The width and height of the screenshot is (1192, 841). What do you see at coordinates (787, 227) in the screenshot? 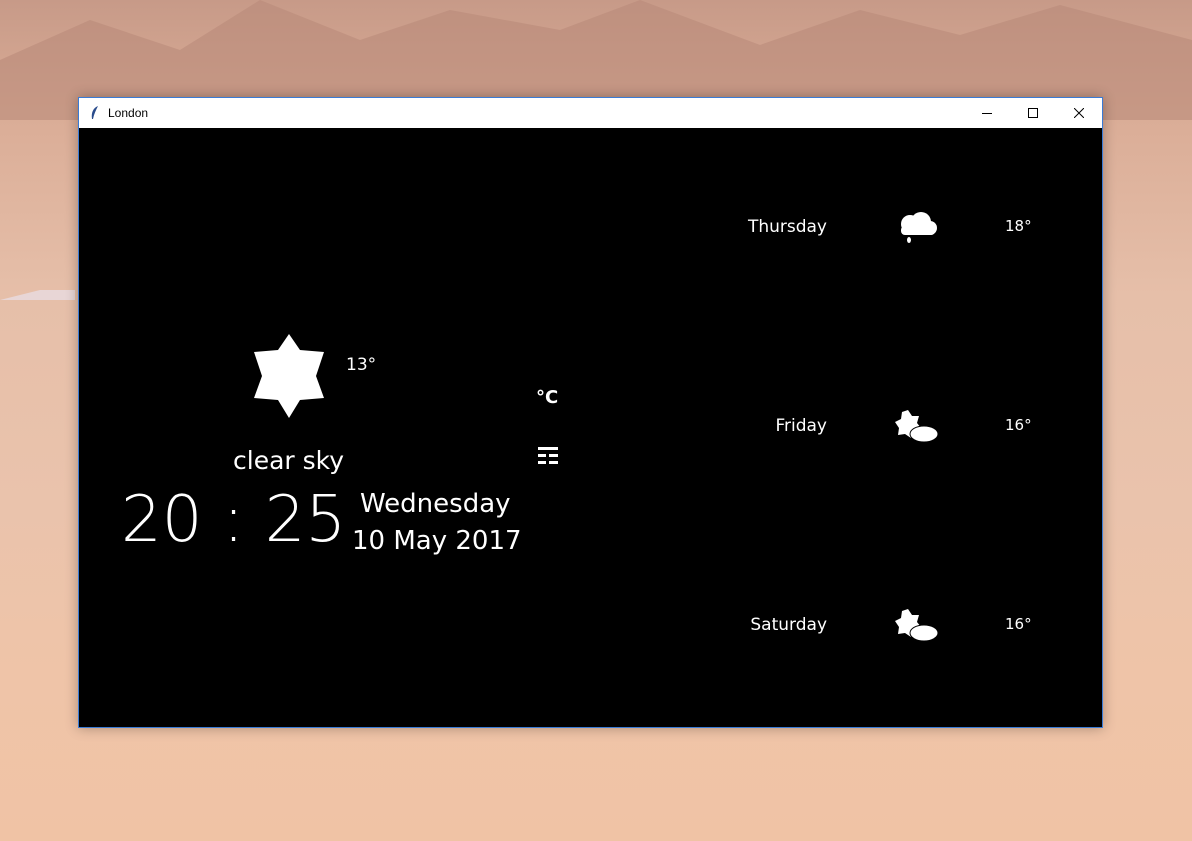
I see `forecast-day: Thursday` at bounding box center [787, 227].